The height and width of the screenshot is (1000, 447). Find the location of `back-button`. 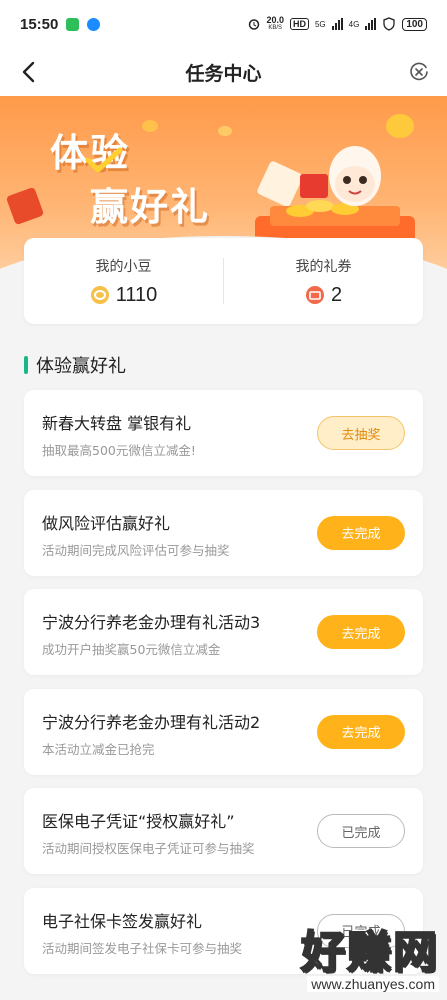

back-button is located at coordinates (28, 72).